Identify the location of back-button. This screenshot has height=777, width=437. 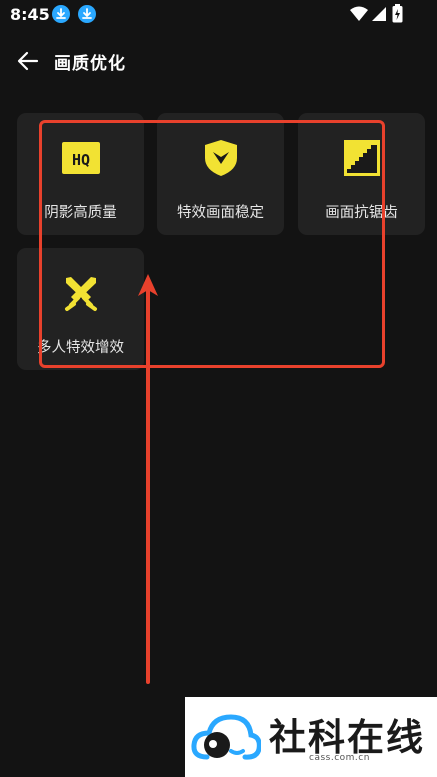
(28, 61).